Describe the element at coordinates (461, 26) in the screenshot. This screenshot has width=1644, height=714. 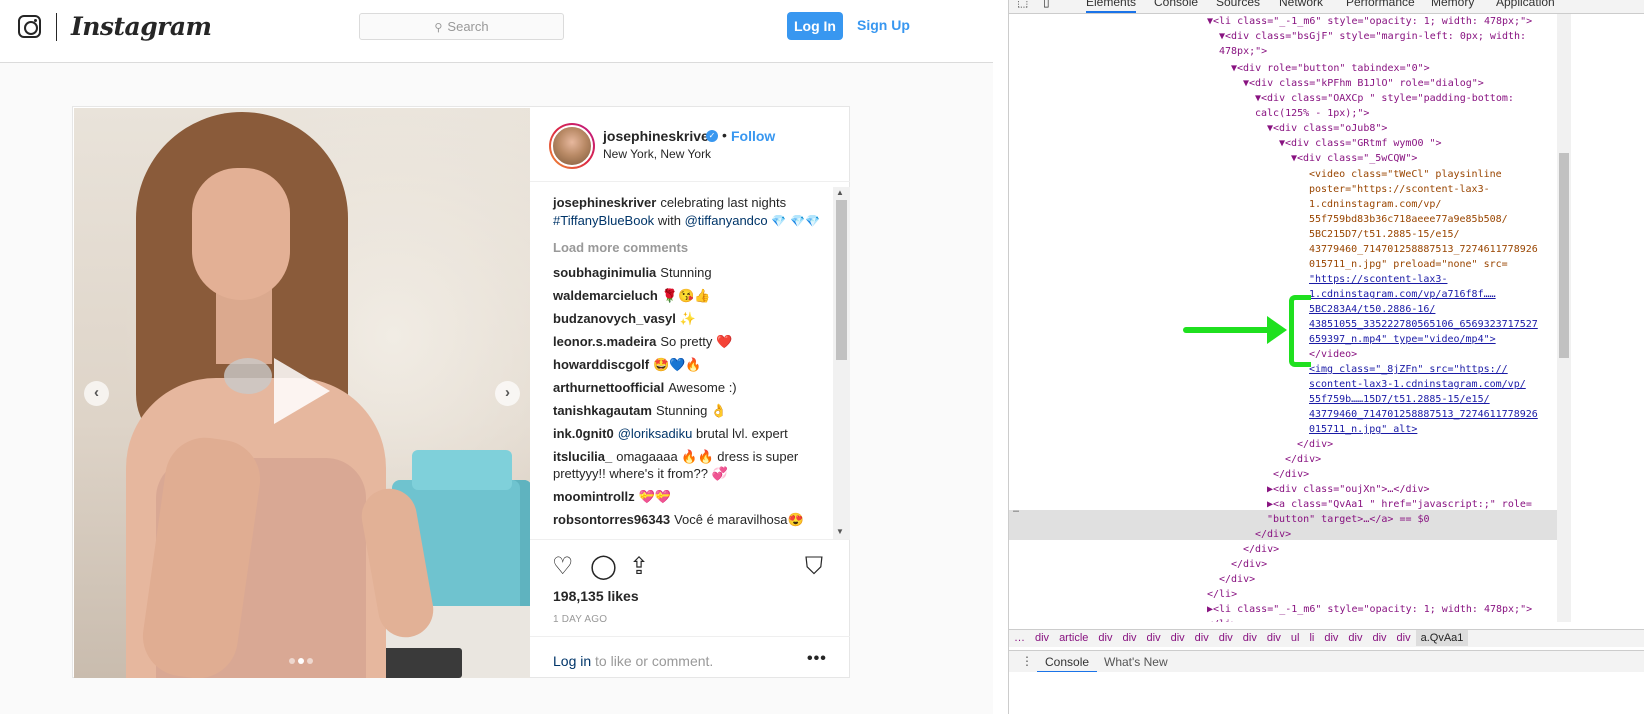
I see `search-input: ⚲ Search` at that location.